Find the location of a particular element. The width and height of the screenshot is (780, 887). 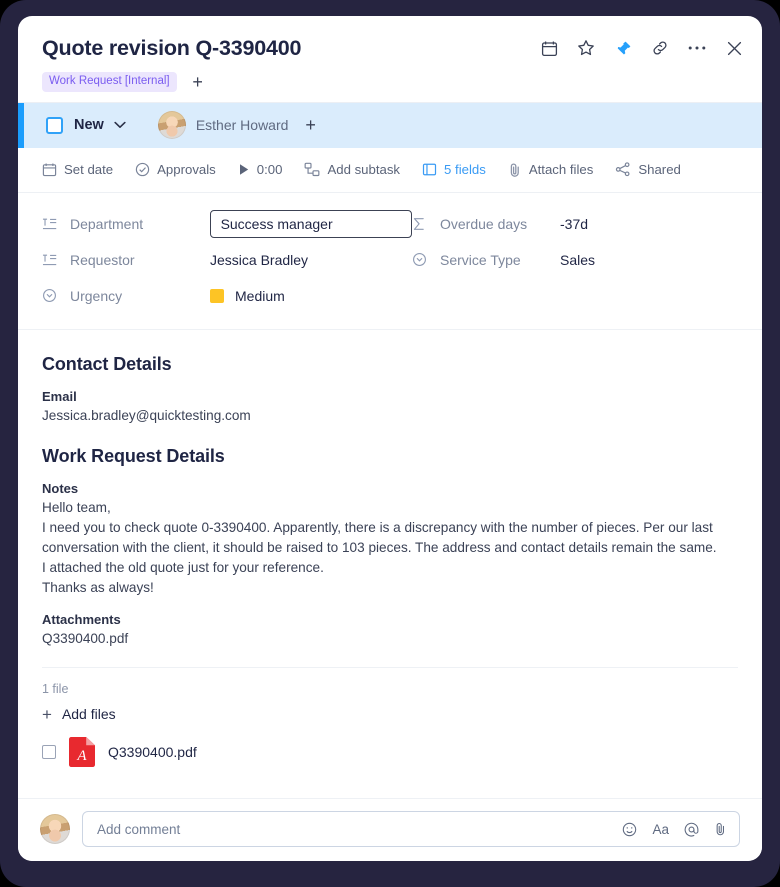

comment-bar: Aa is located at coordinates (390, 829).